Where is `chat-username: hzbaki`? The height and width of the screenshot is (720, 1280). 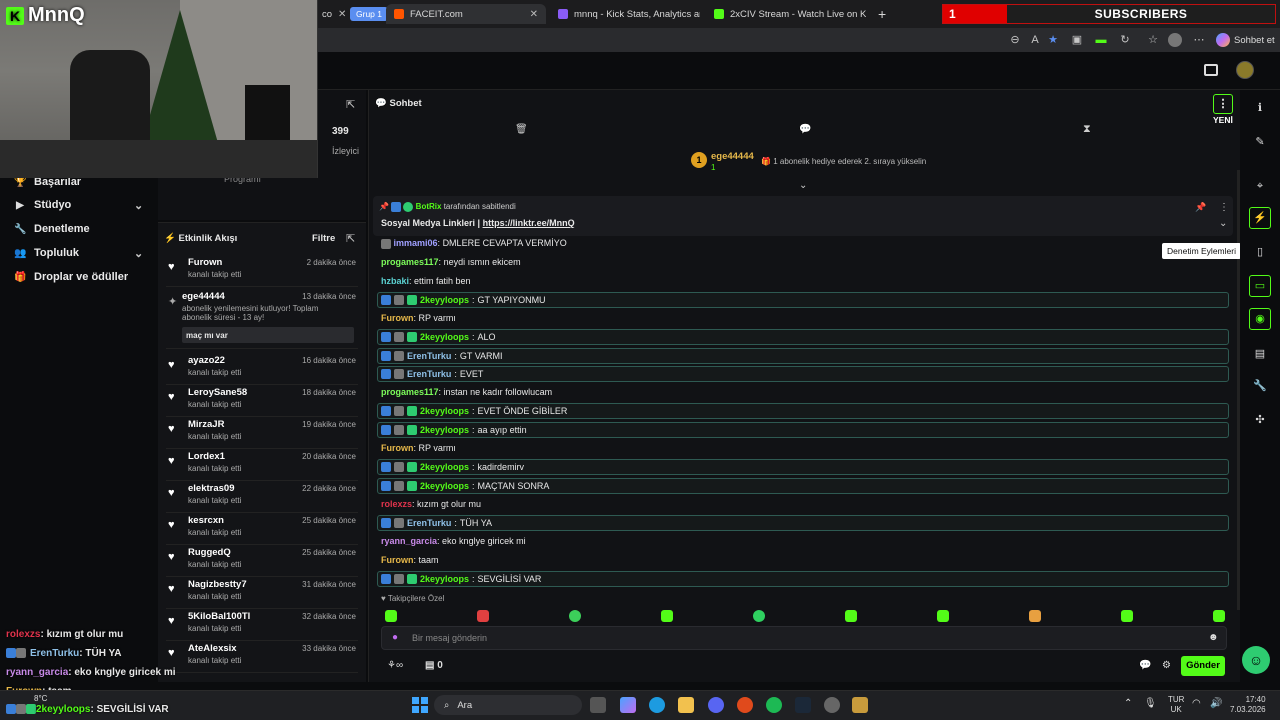
chat-username: hzbaki is located at coordinates (395, 281).